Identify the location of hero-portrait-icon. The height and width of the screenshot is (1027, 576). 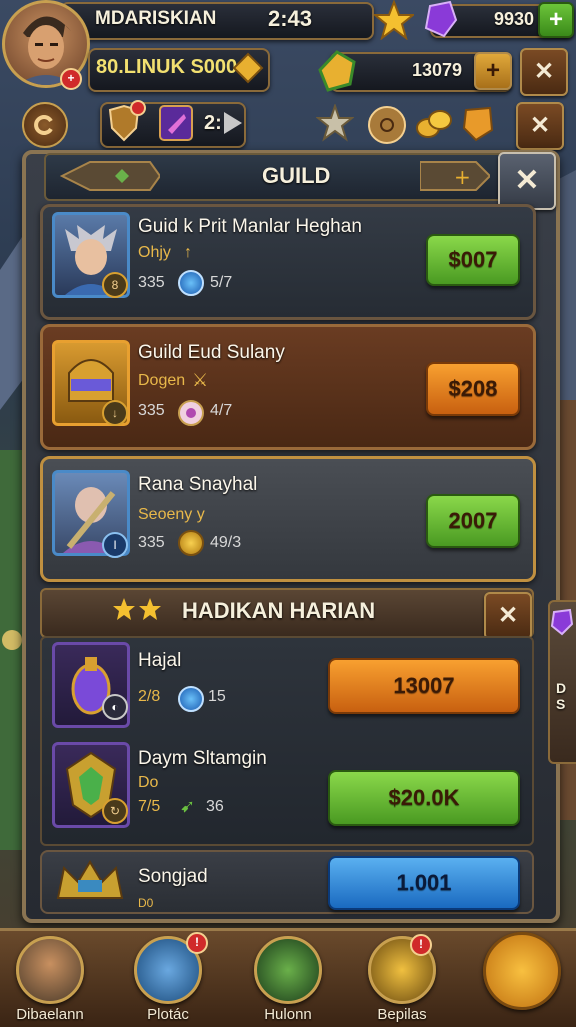
(50, 970).